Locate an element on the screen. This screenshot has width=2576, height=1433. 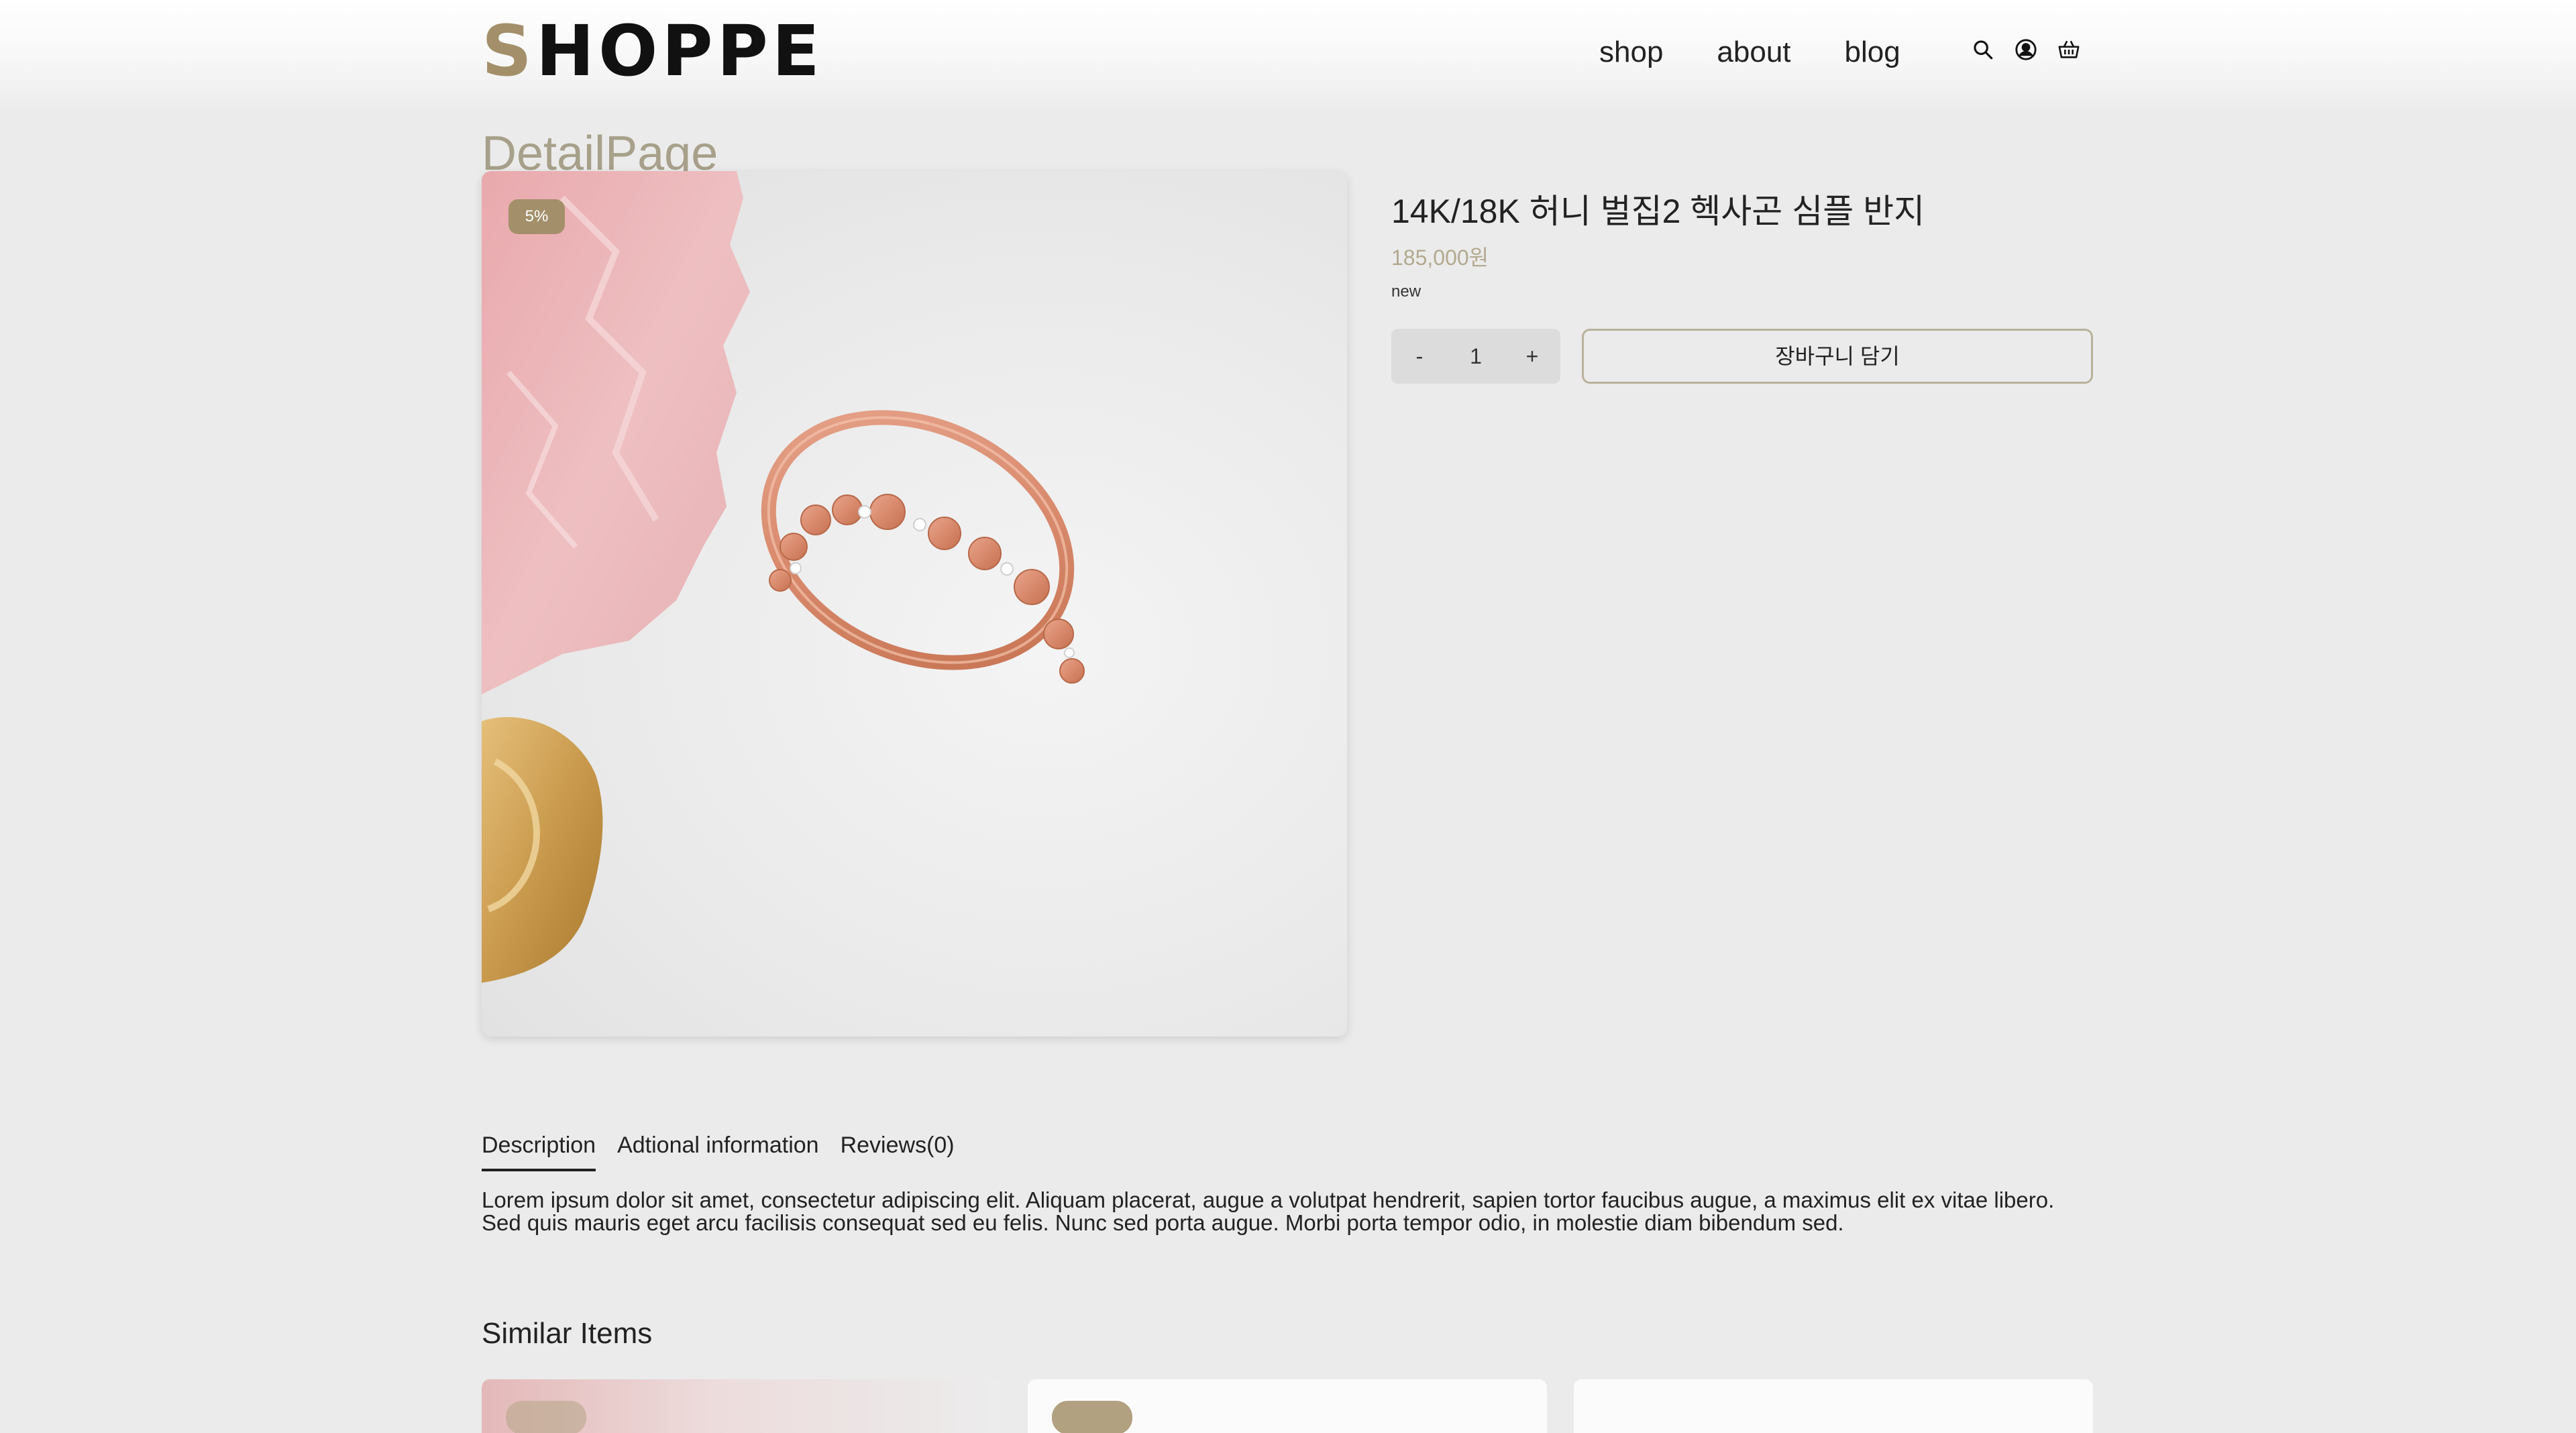
search-icon is located at coordinates (1983, 50).